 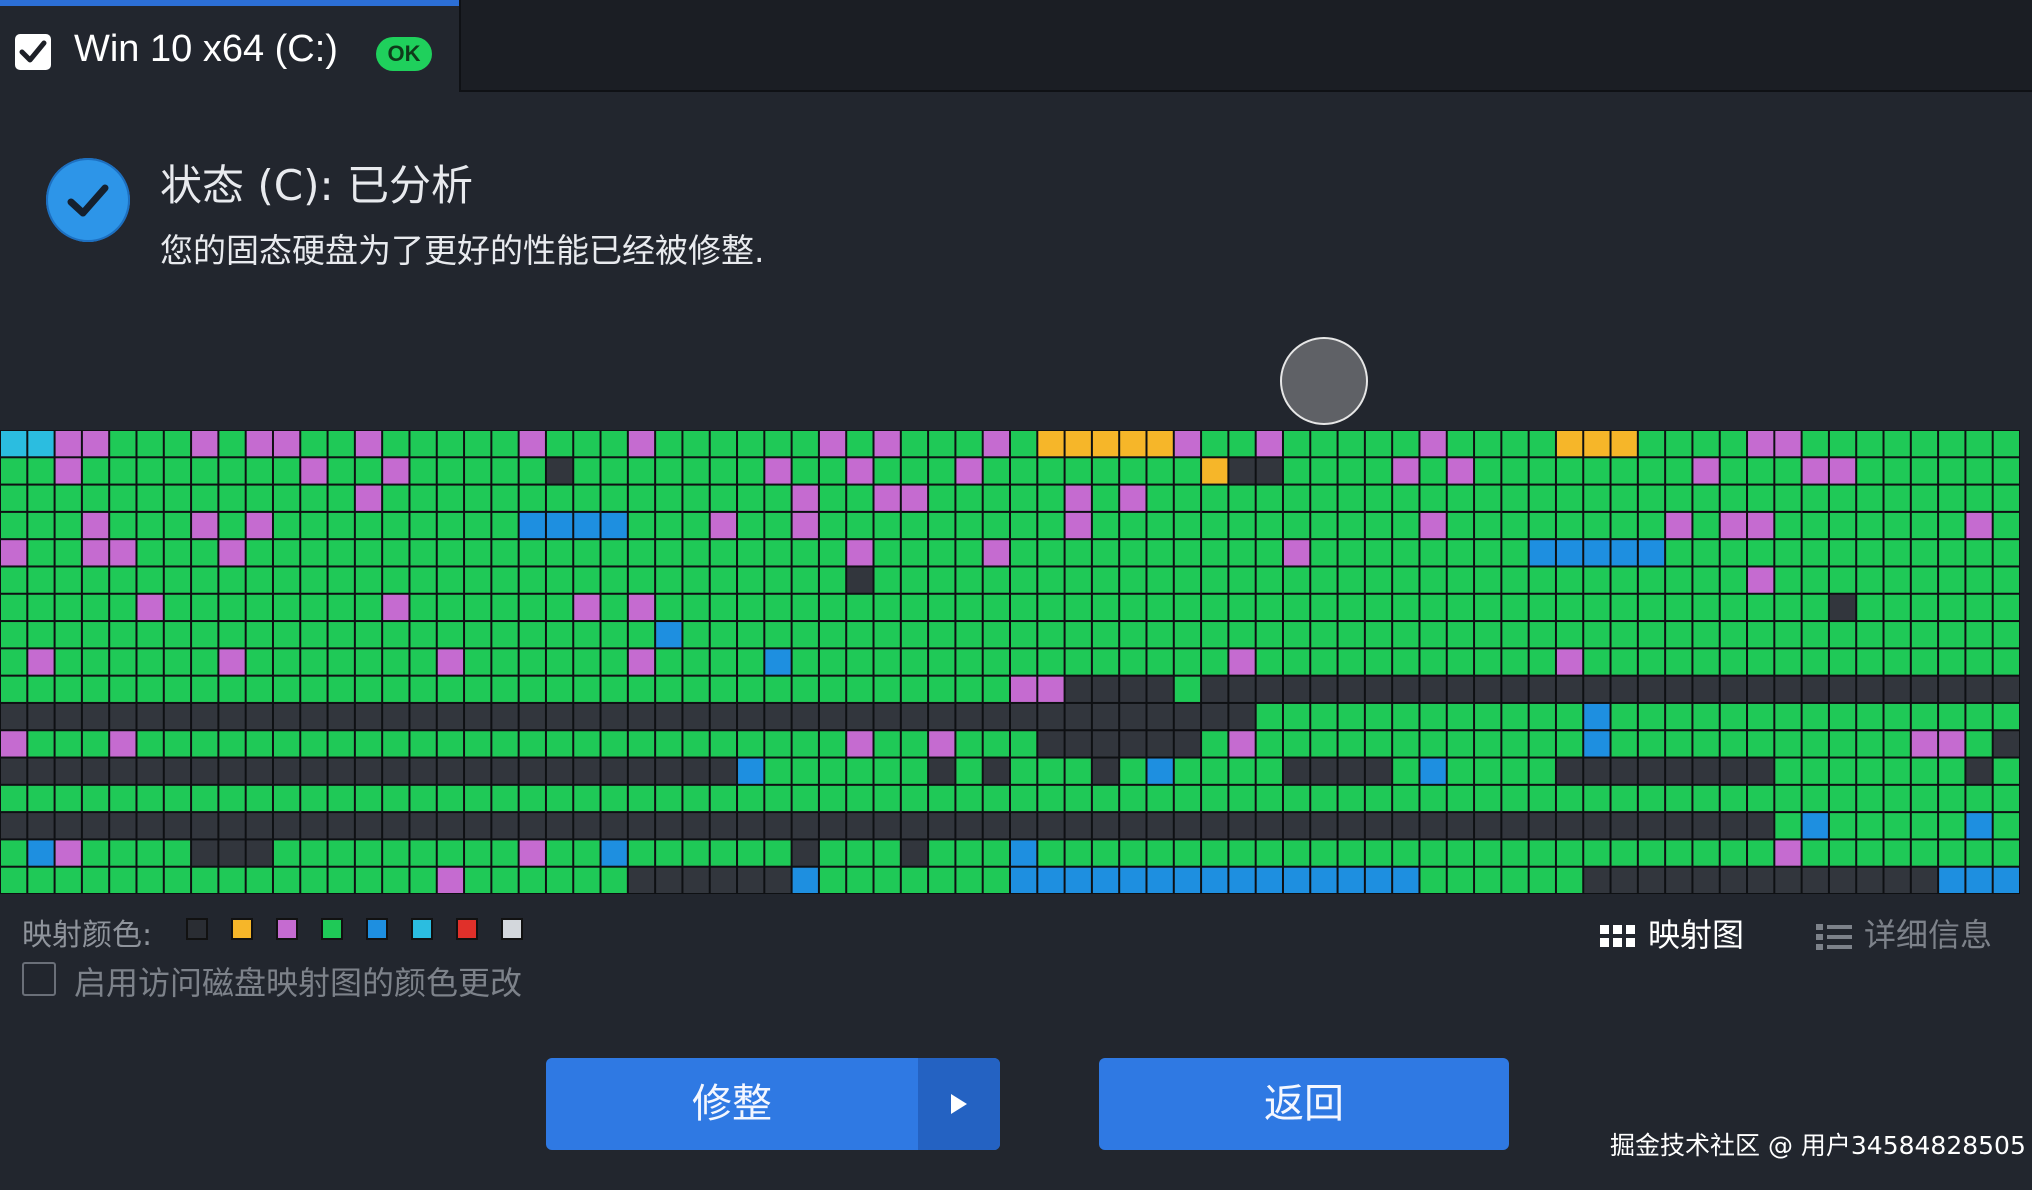 I want to click on drive-tab: Win 10 x64 (C:) OK, so click(x=229, y=46).